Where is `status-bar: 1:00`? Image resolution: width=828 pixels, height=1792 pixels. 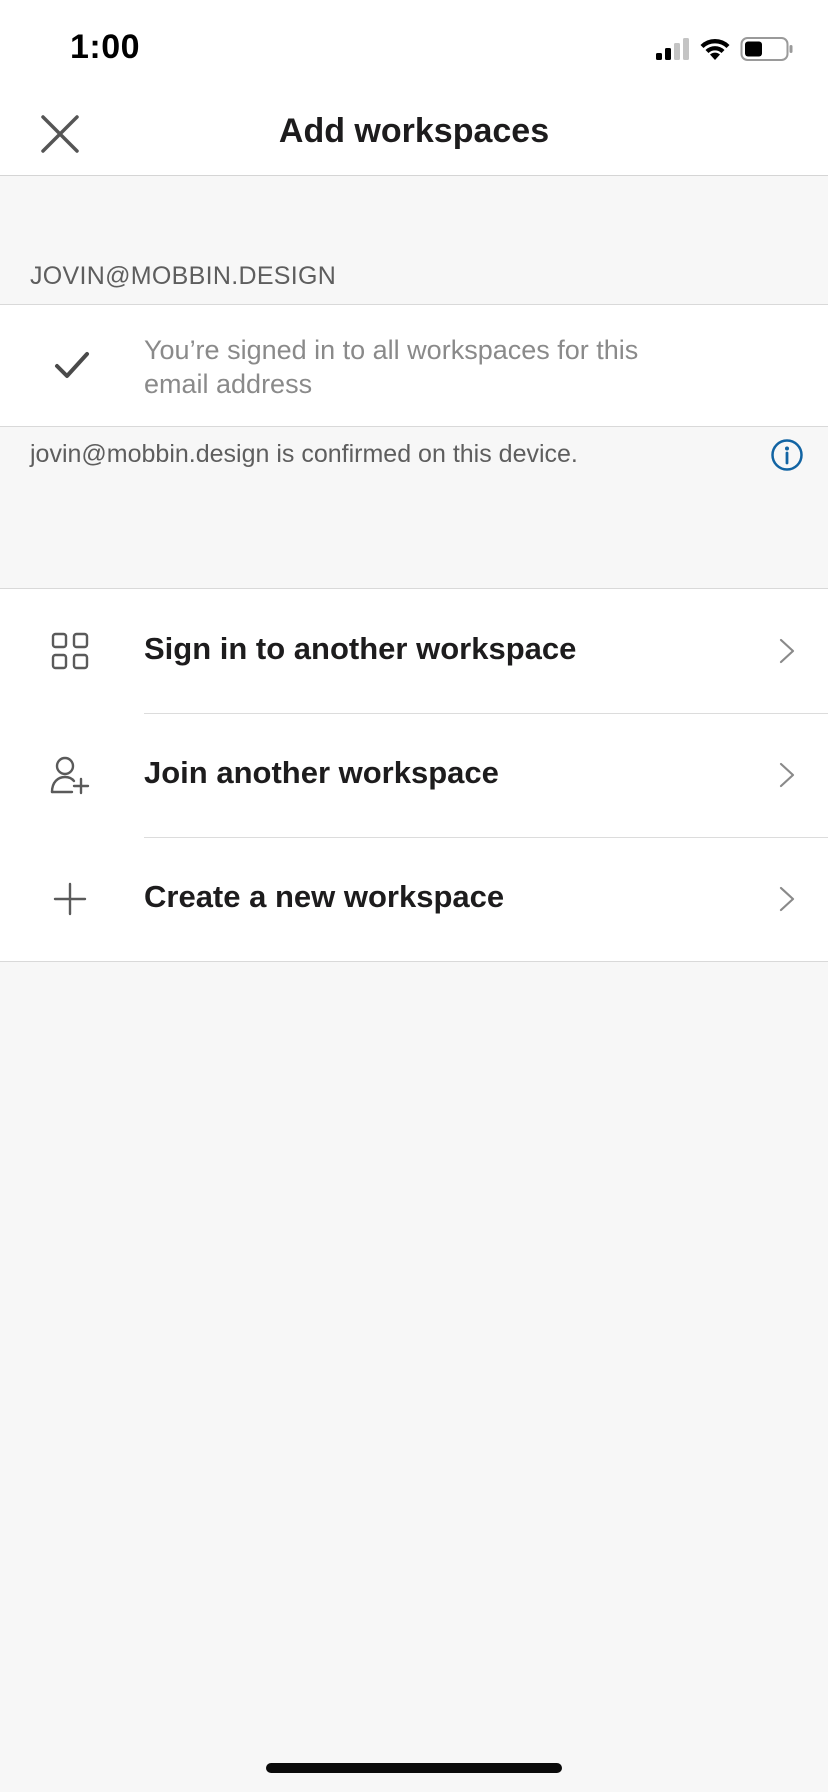
status-bar: 1:00 is located at coordinates (414, 48).